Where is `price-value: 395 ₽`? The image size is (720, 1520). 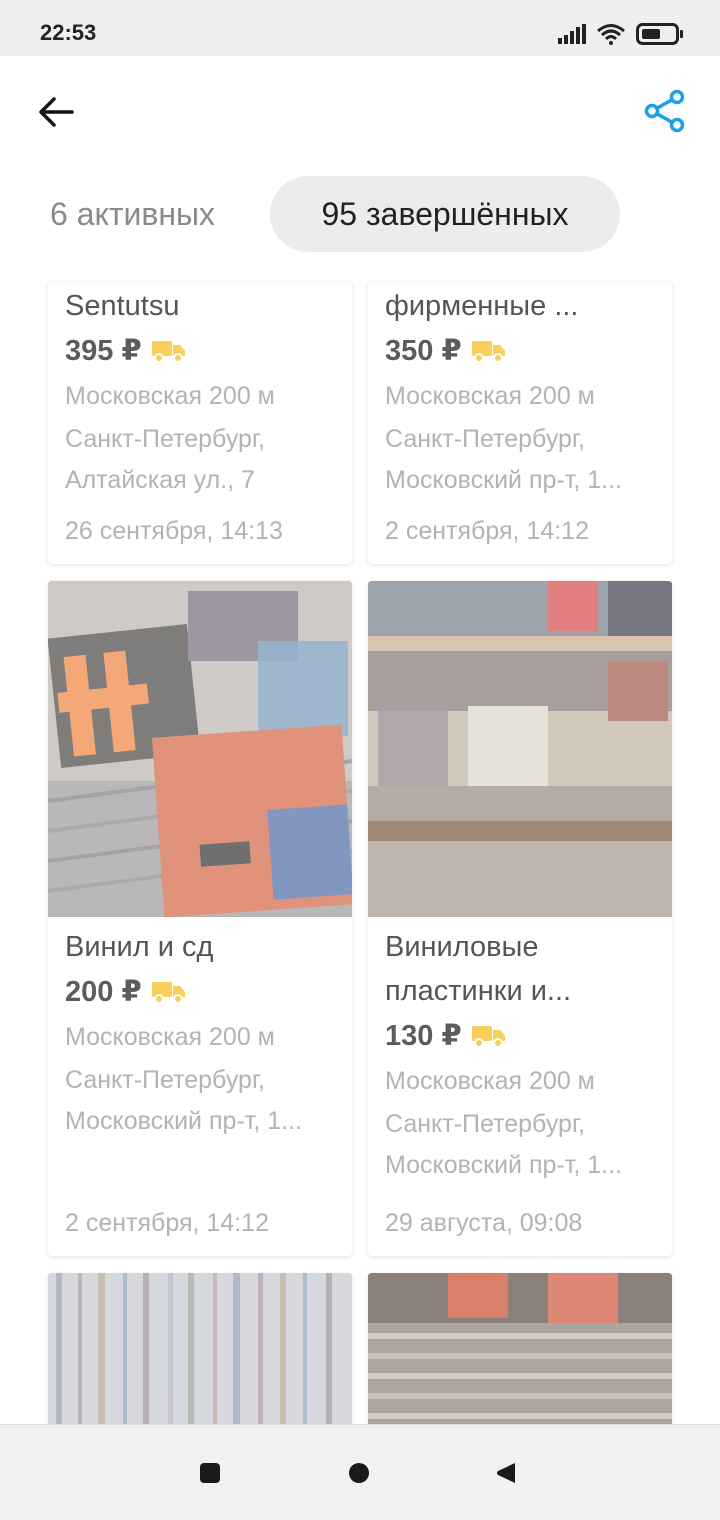
price-value: 395 ₽ is located at coordinates (103, 351).